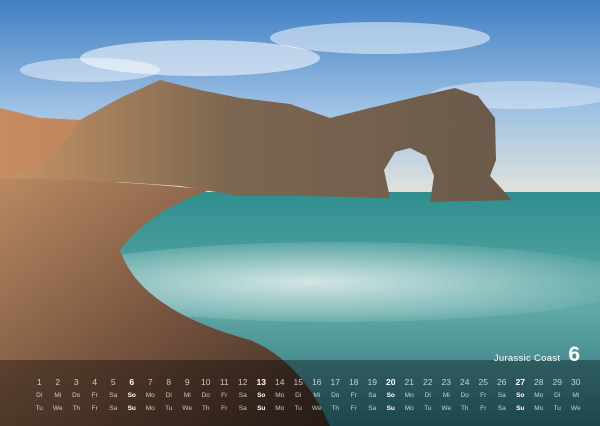  What do you see at coordinates (113, 382) in the screenshot?
I see `day-number: 5` at bounding box center [113, 382].